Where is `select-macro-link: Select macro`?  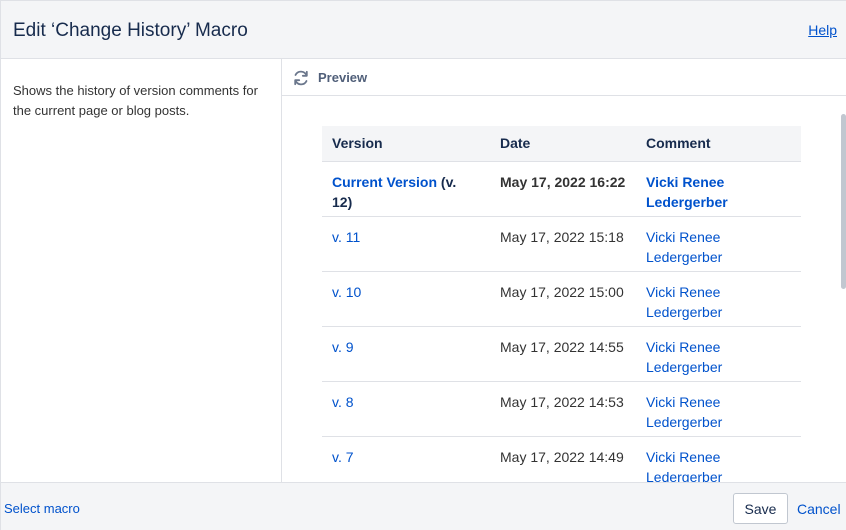
select-macro-link: Select macro is located at coordinates (42, 508).